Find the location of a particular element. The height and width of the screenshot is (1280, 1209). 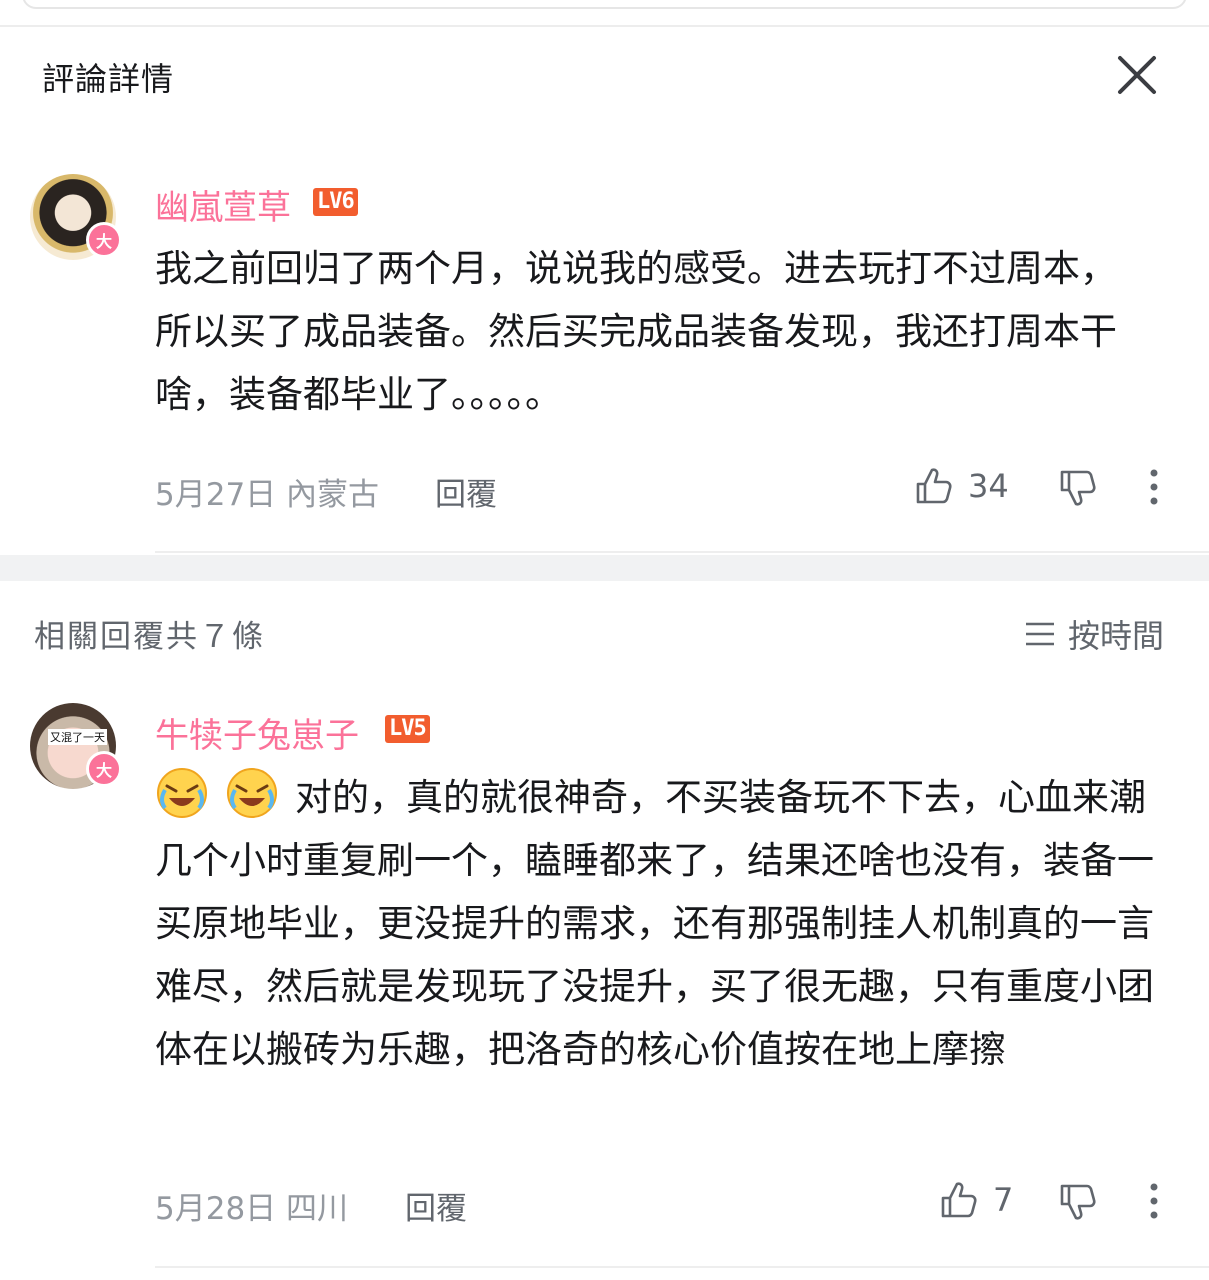

reply-username: 牛犊子兔崽子 is located at coordinates (257, 732).